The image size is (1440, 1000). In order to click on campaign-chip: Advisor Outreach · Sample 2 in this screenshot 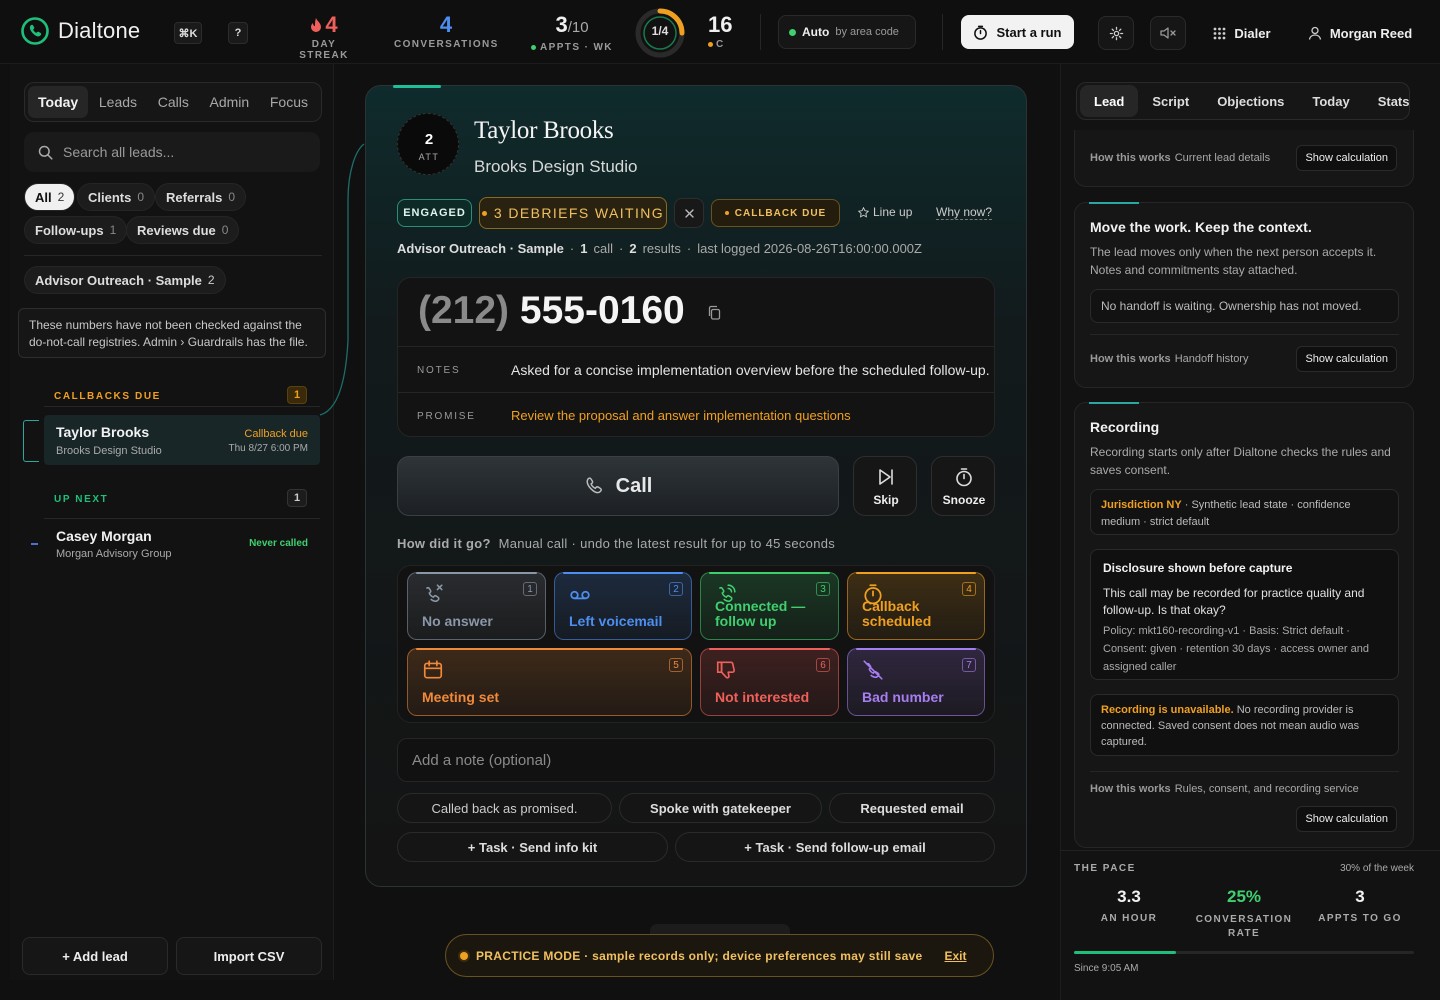, I will do `click(125, 280)`.